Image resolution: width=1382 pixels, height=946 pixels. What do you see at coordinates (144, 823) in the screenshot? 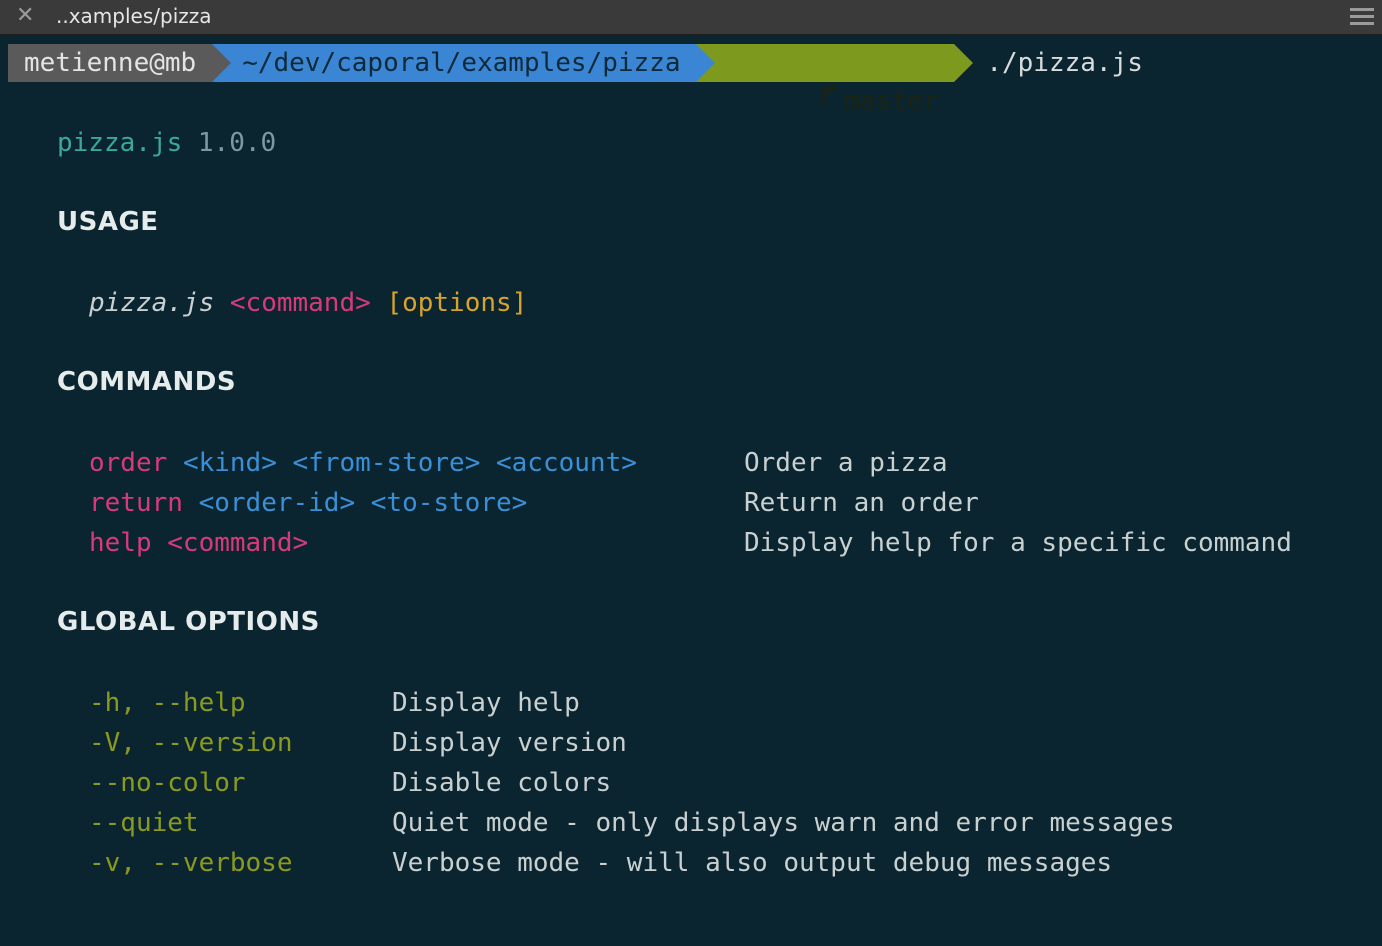
I see `option-flag: --quiet` at bounding box center [144, 823].